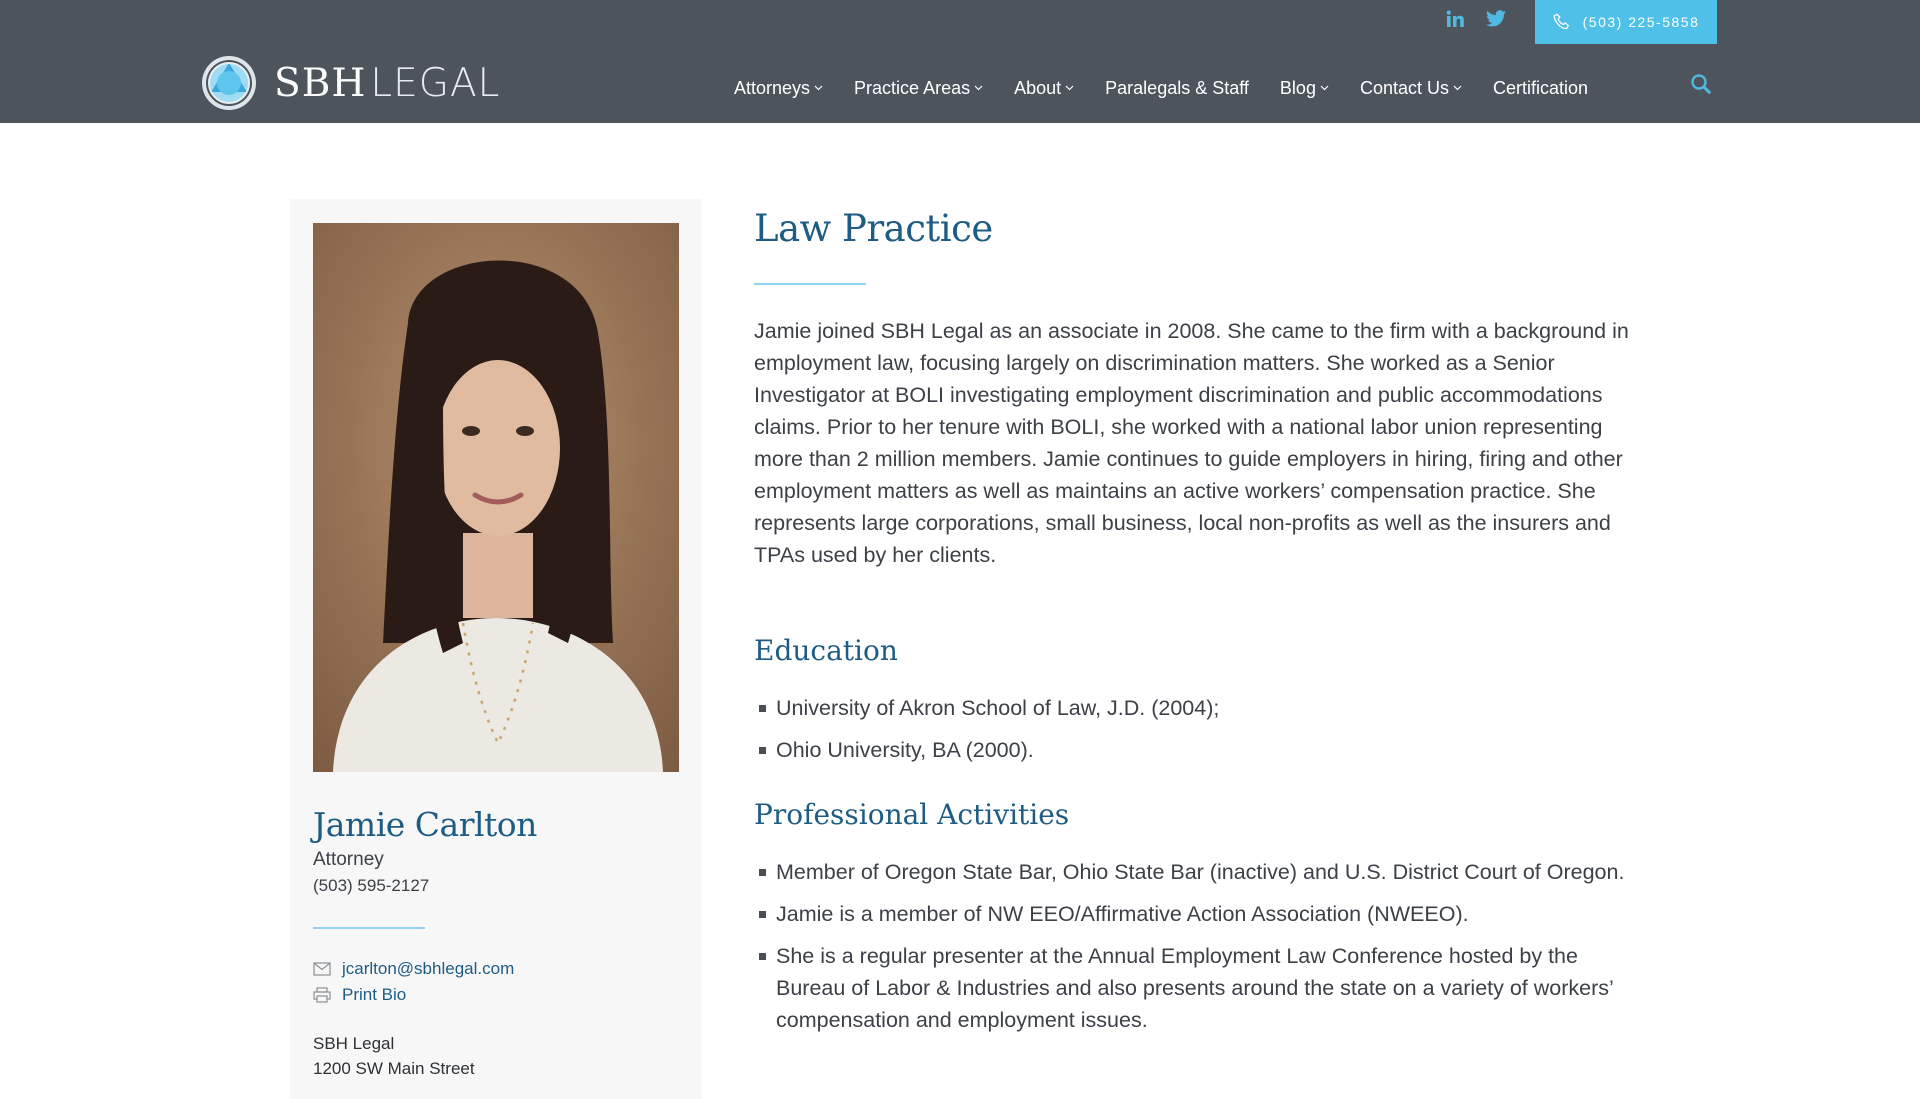  I want to click on nav-item-contact-us: Contact Us, so click(1411, 88).